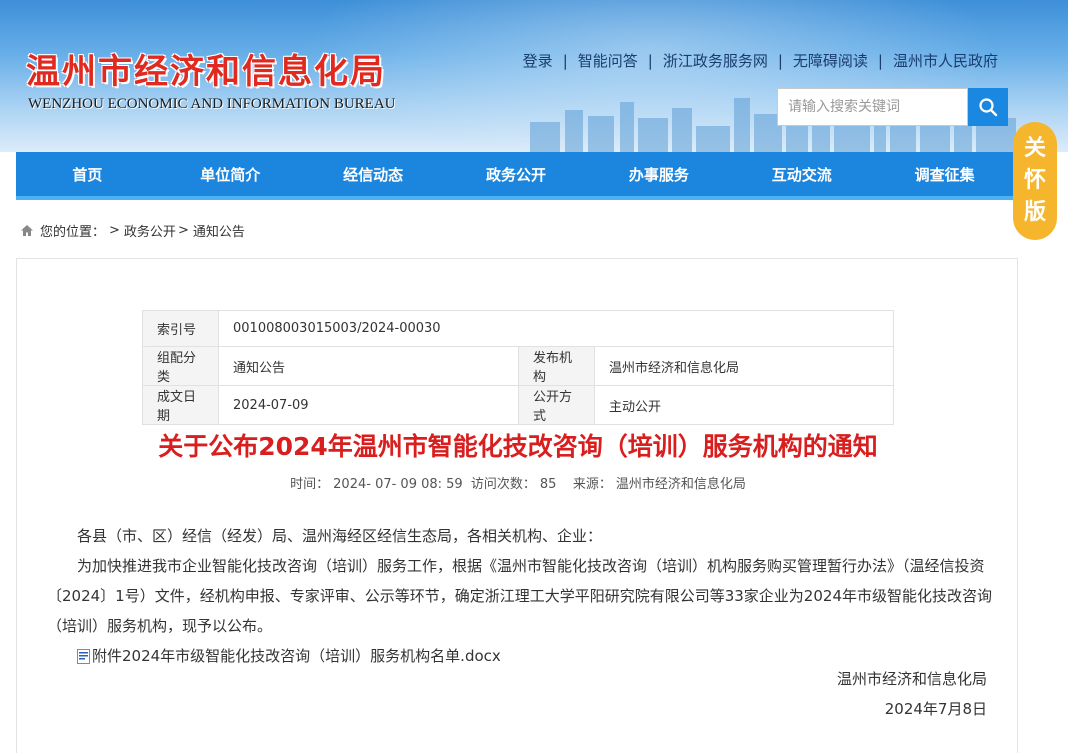 The height and width of the screenshot is (753, 1068). I want to click on wenzhou-gov-link: 温州市人民政府, so click(945, 60).